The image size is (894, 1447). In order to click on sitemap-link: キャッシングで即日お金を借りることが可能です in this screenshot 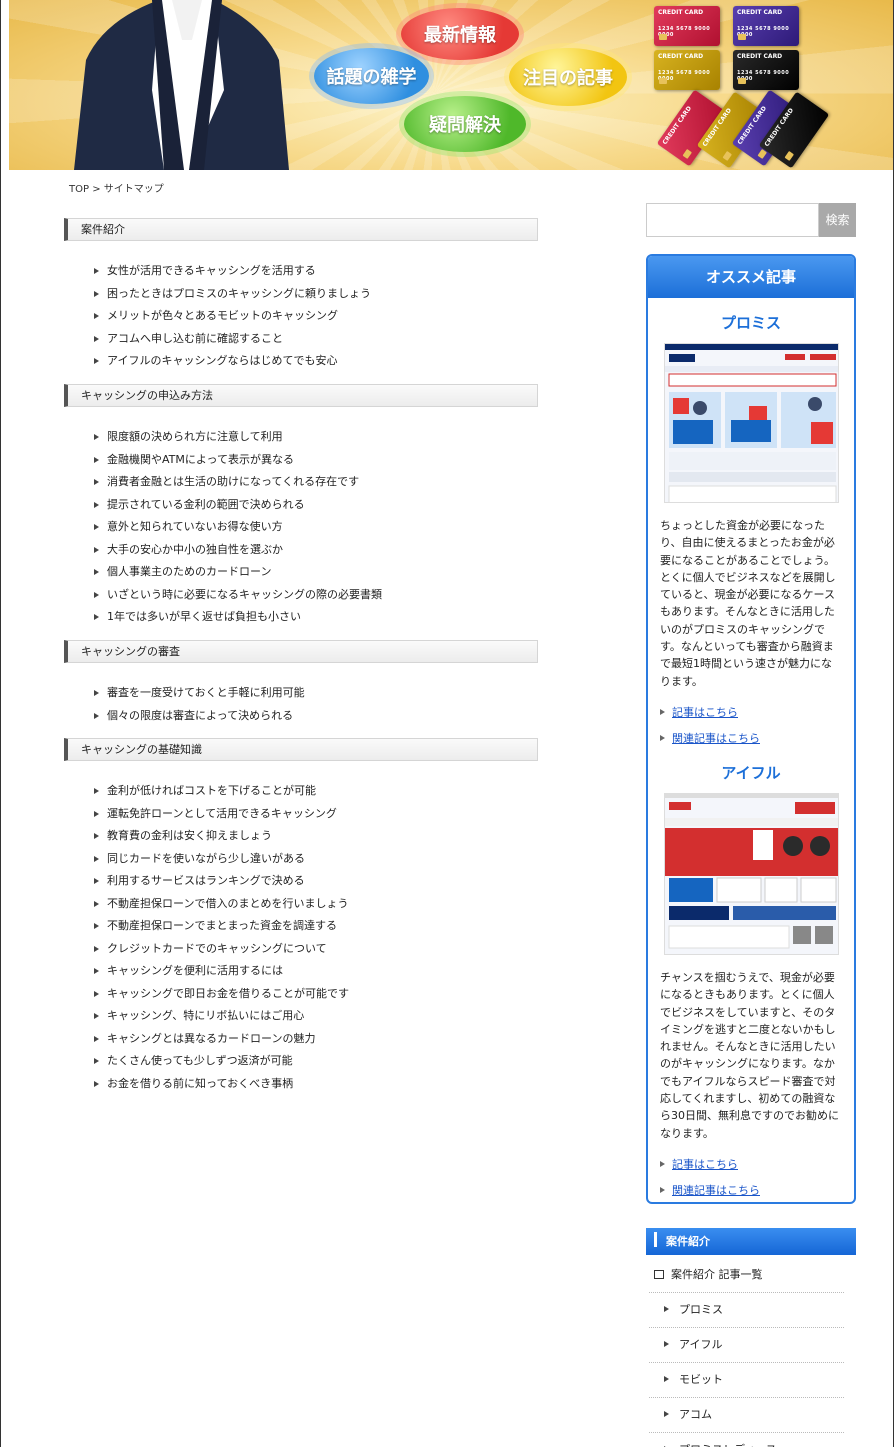, I will do `click(316, 994)`.